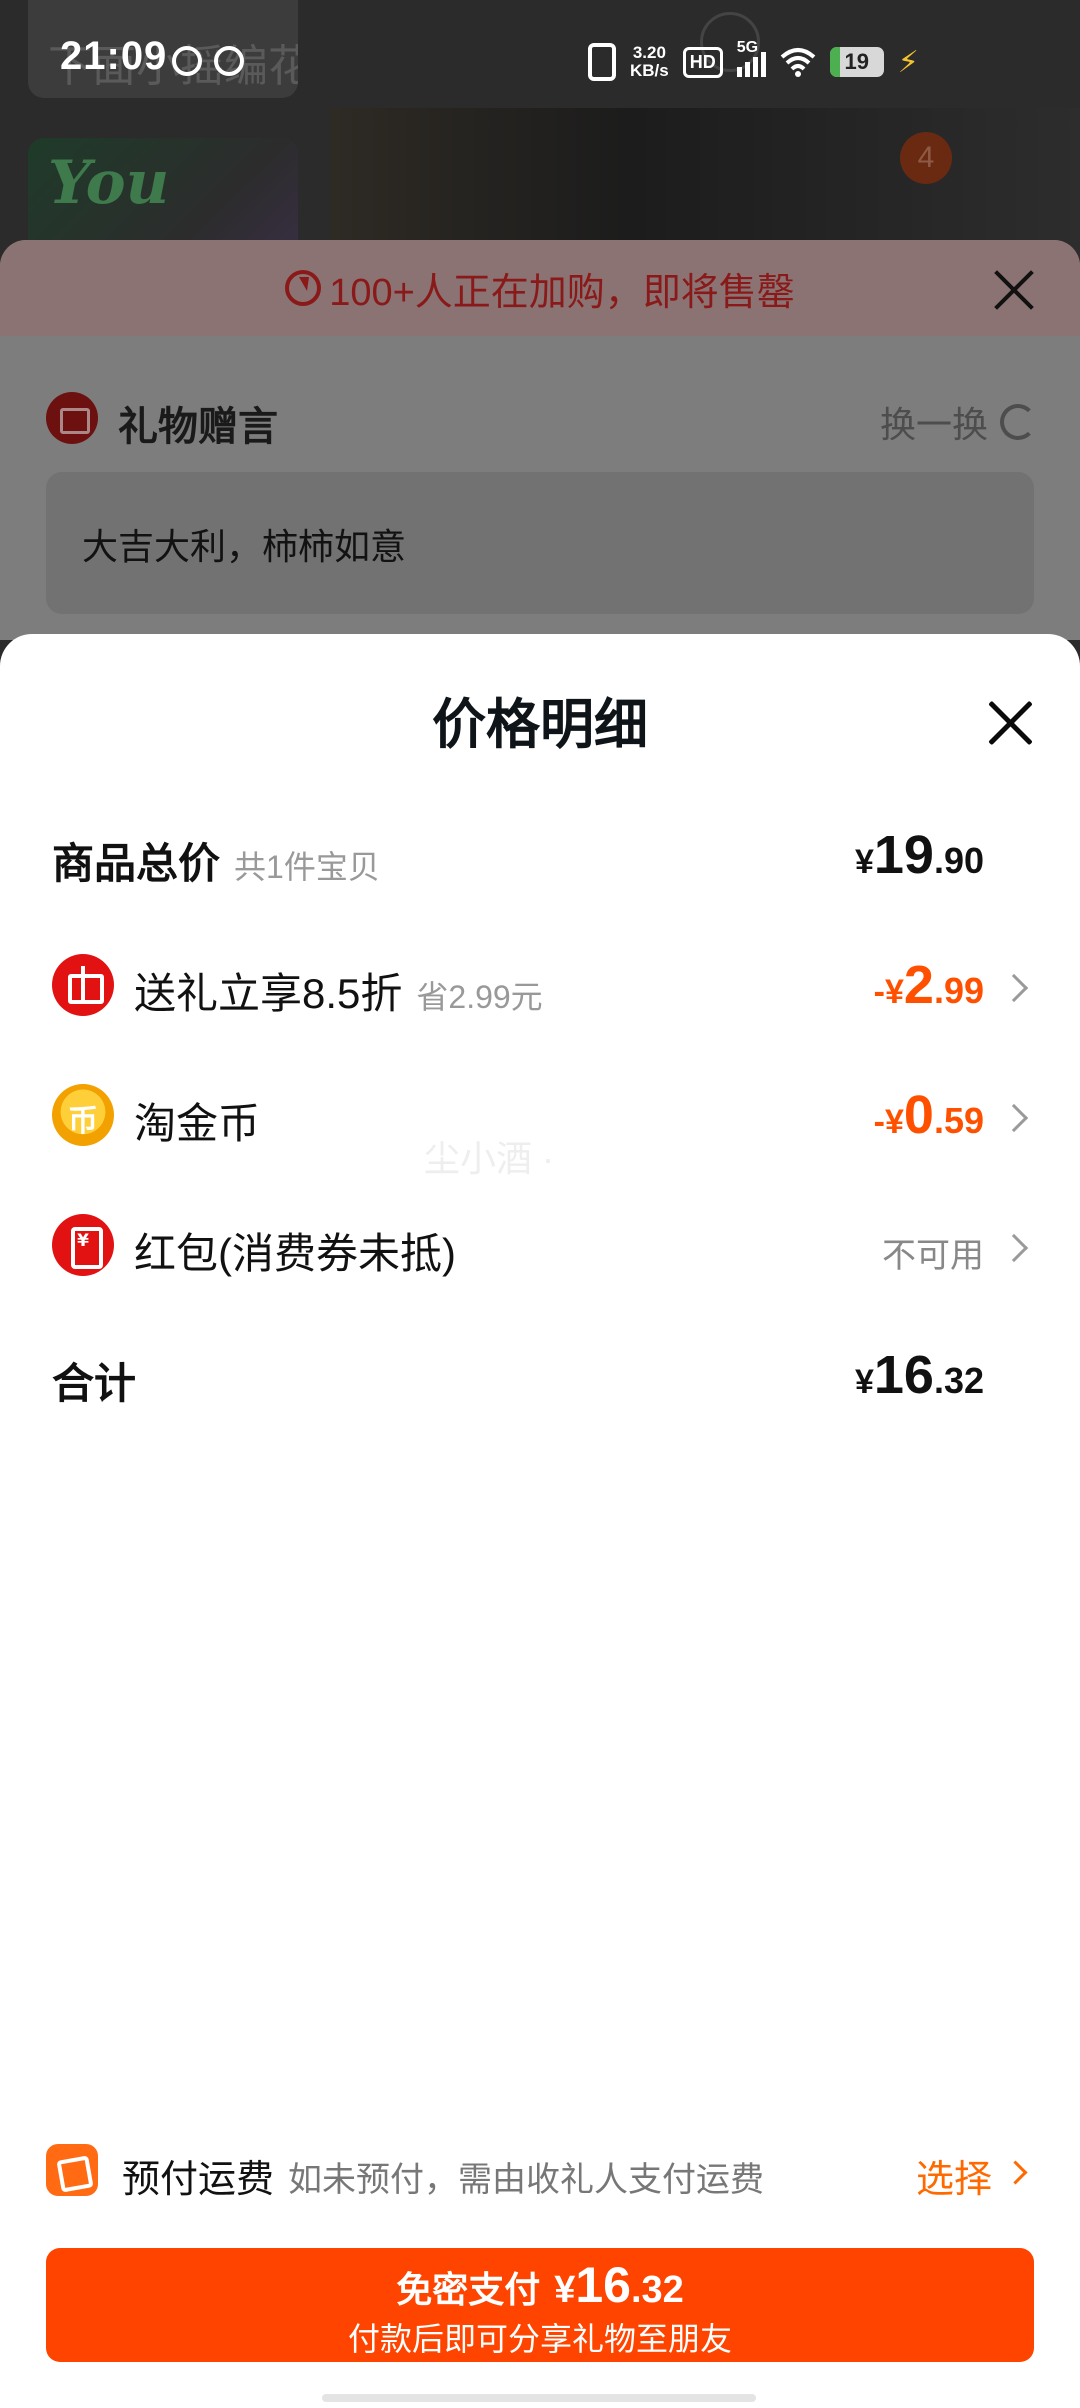 Image resolution: width=1080 pixels, height=2408 pixels. I want to click on gift-discount-value: -¥2.99, so click(929, 985).